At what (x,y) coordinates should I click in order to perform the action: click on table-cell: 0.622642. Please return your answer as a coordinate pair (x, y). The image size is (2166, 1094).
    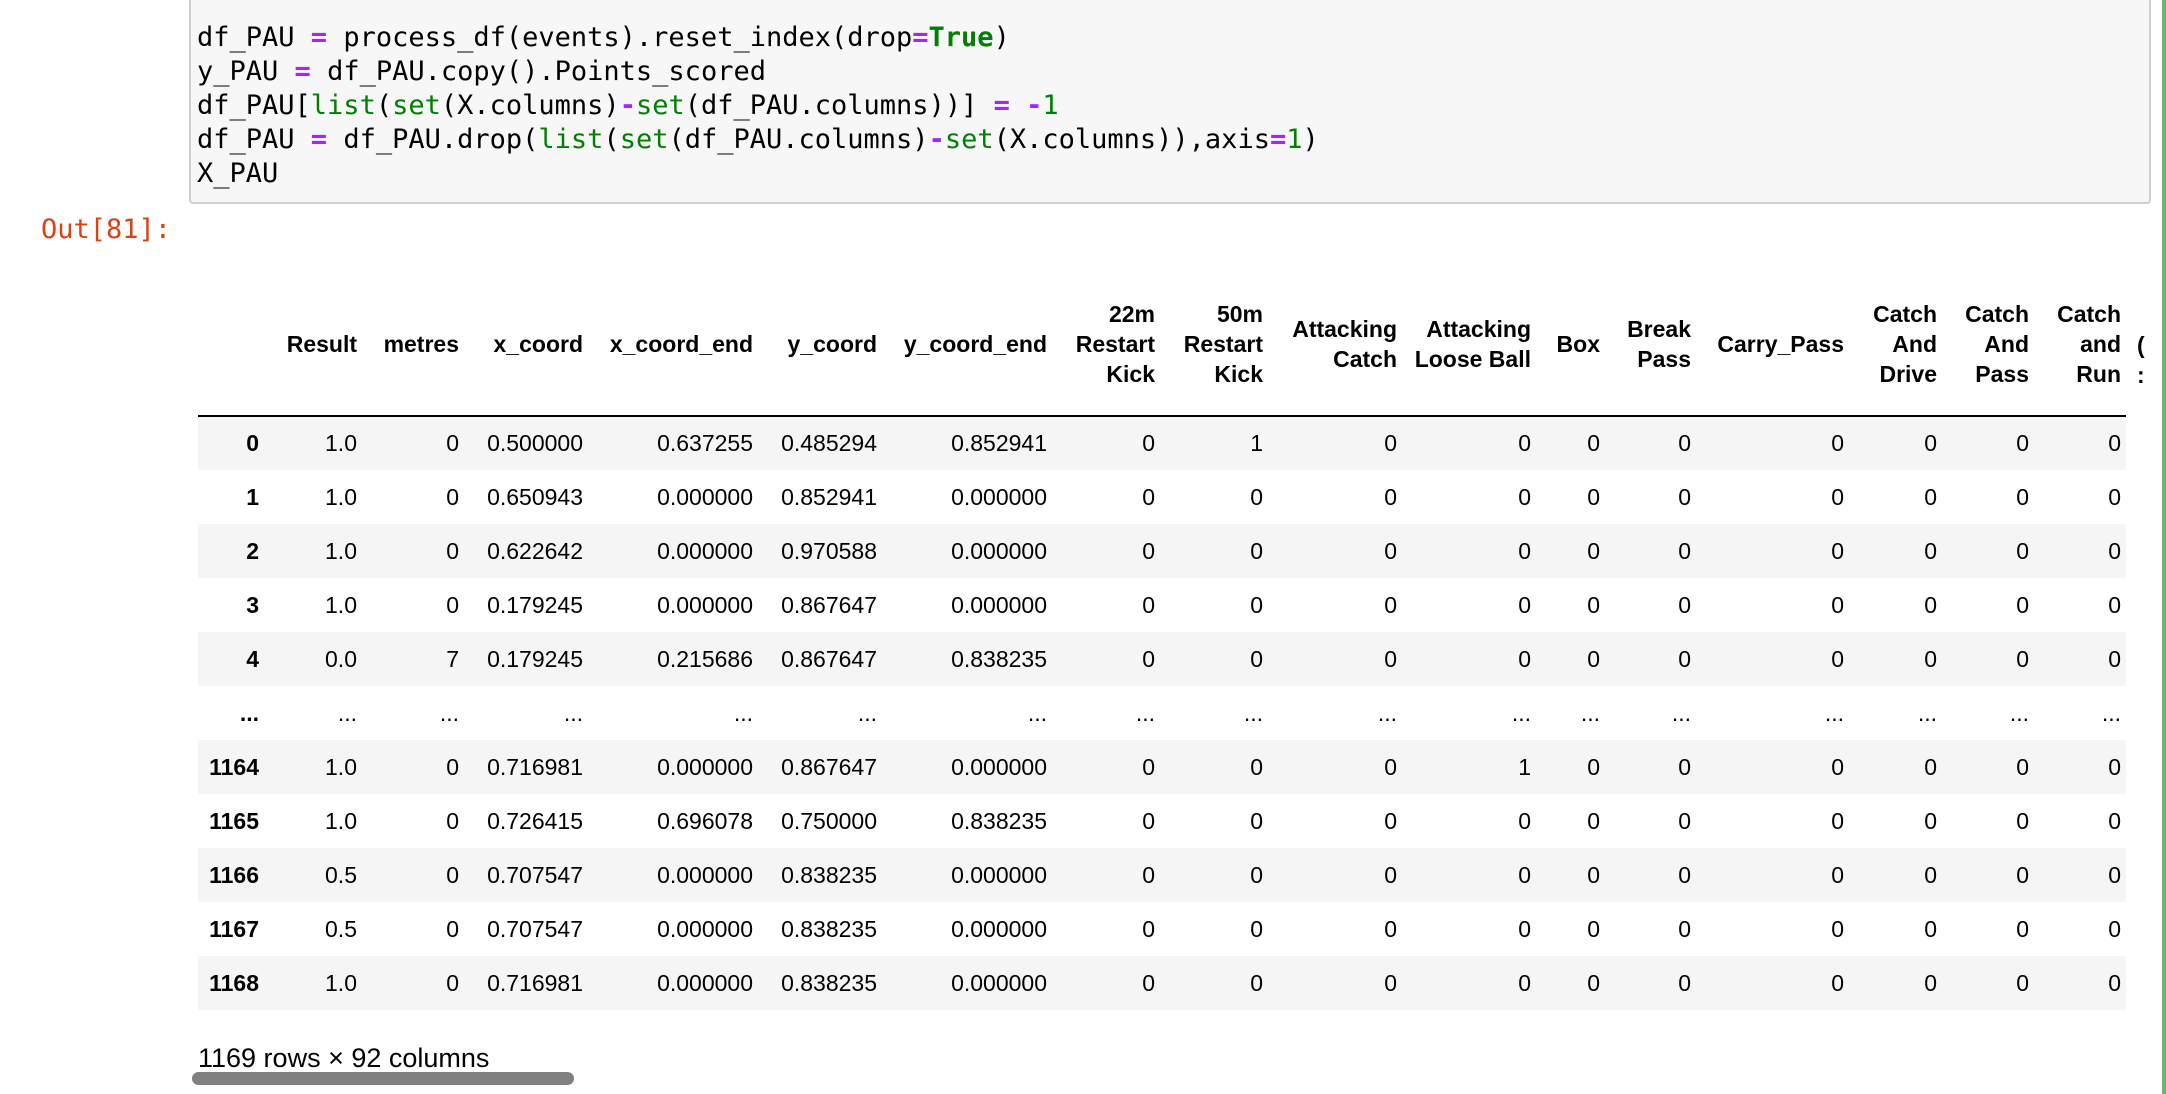
    Looking at the image, I should click on (535, 550).